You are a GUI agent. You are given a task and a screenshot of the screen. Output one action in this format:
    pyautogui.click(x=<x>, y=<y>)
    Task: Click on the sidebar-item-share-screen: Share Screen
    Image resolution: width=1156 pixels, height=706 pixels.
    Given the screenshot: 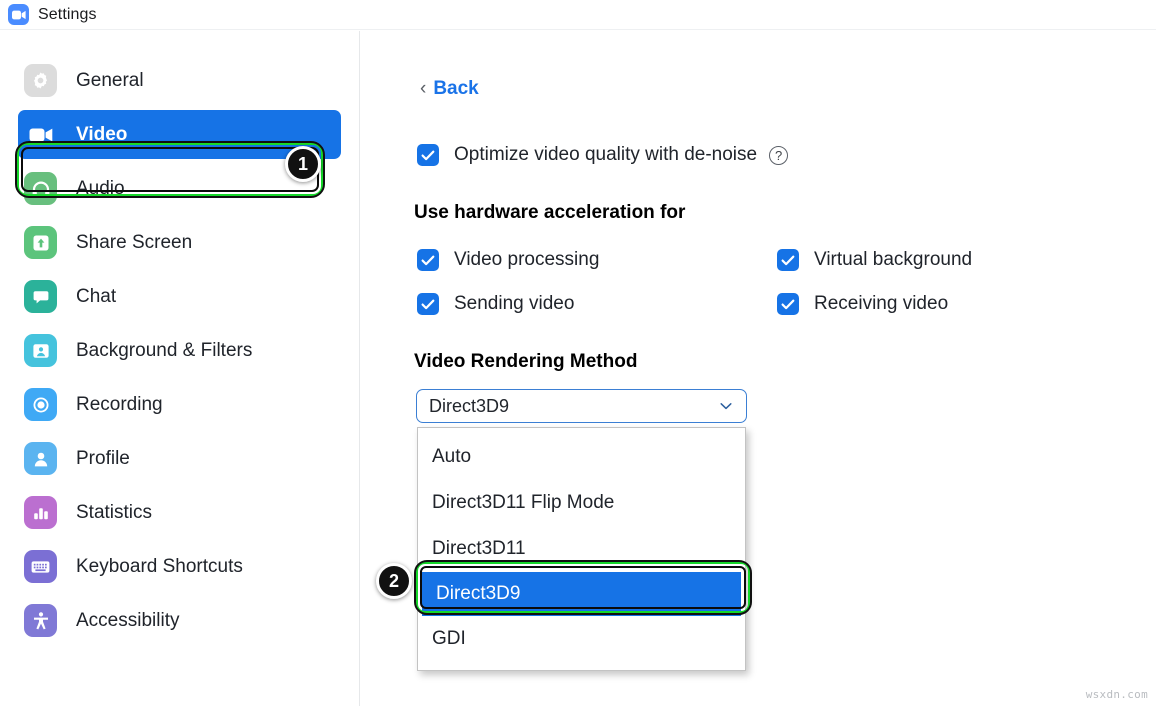 What is the action you would take?
    pyautogui.click(x=179, y=242)
    